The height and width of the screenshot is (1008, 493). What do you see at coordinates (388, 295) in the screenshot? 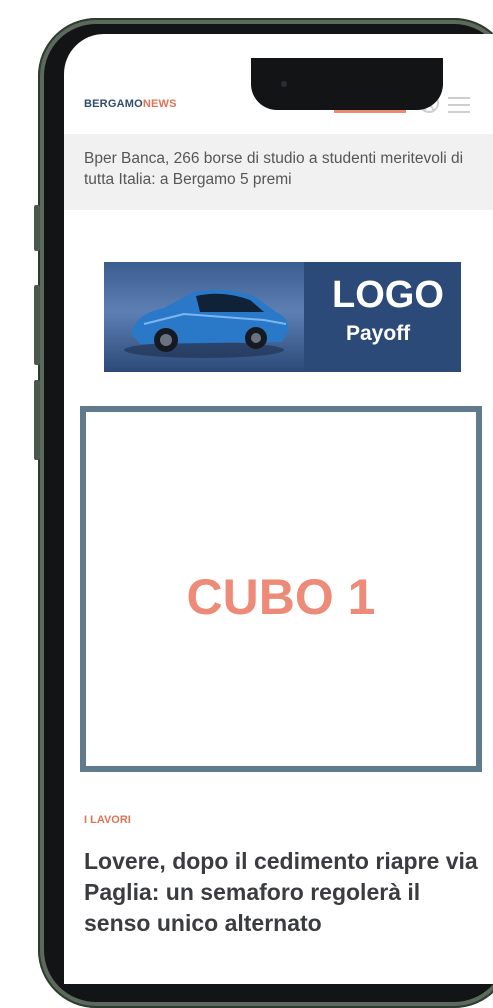
I see `ad-logo-text: LOGO` at bounding box center [388, 295].